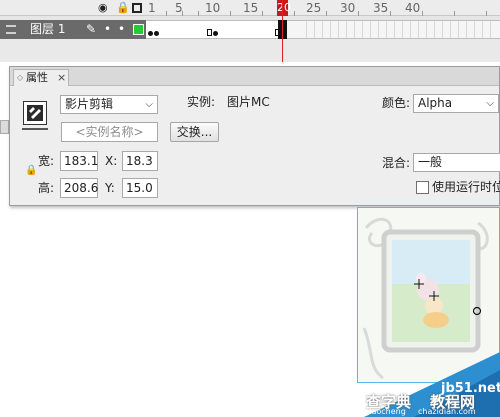 The image size is (500, 417). What do you see at coordinates (447, 411) in the screenshot?
I see `watermark-sub-right: chazidian.com` at bounding box center [447, 411].